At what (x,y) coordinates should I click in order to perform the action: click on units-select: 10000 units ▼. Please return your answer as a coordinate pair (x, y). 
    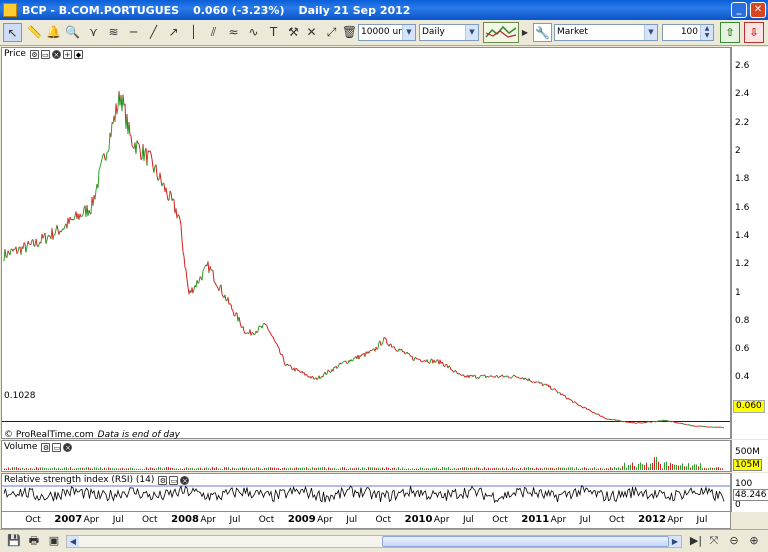
    Looking at the image, I should click on (387, 32).